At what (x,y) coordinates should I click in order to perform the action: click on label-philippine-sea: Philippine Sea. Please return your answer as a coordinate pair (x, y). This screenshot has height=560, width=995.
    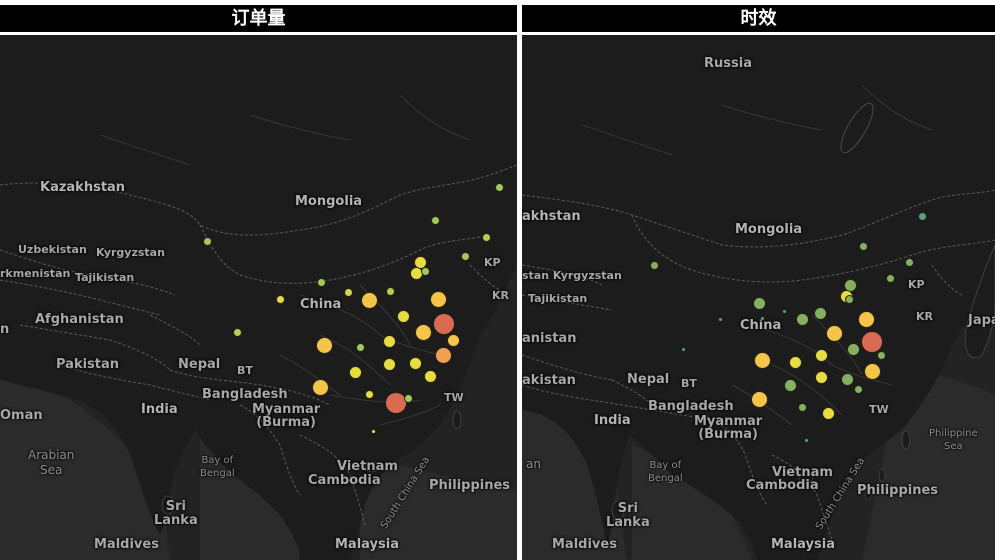
    Looking at the image, I should click on (953, 440).